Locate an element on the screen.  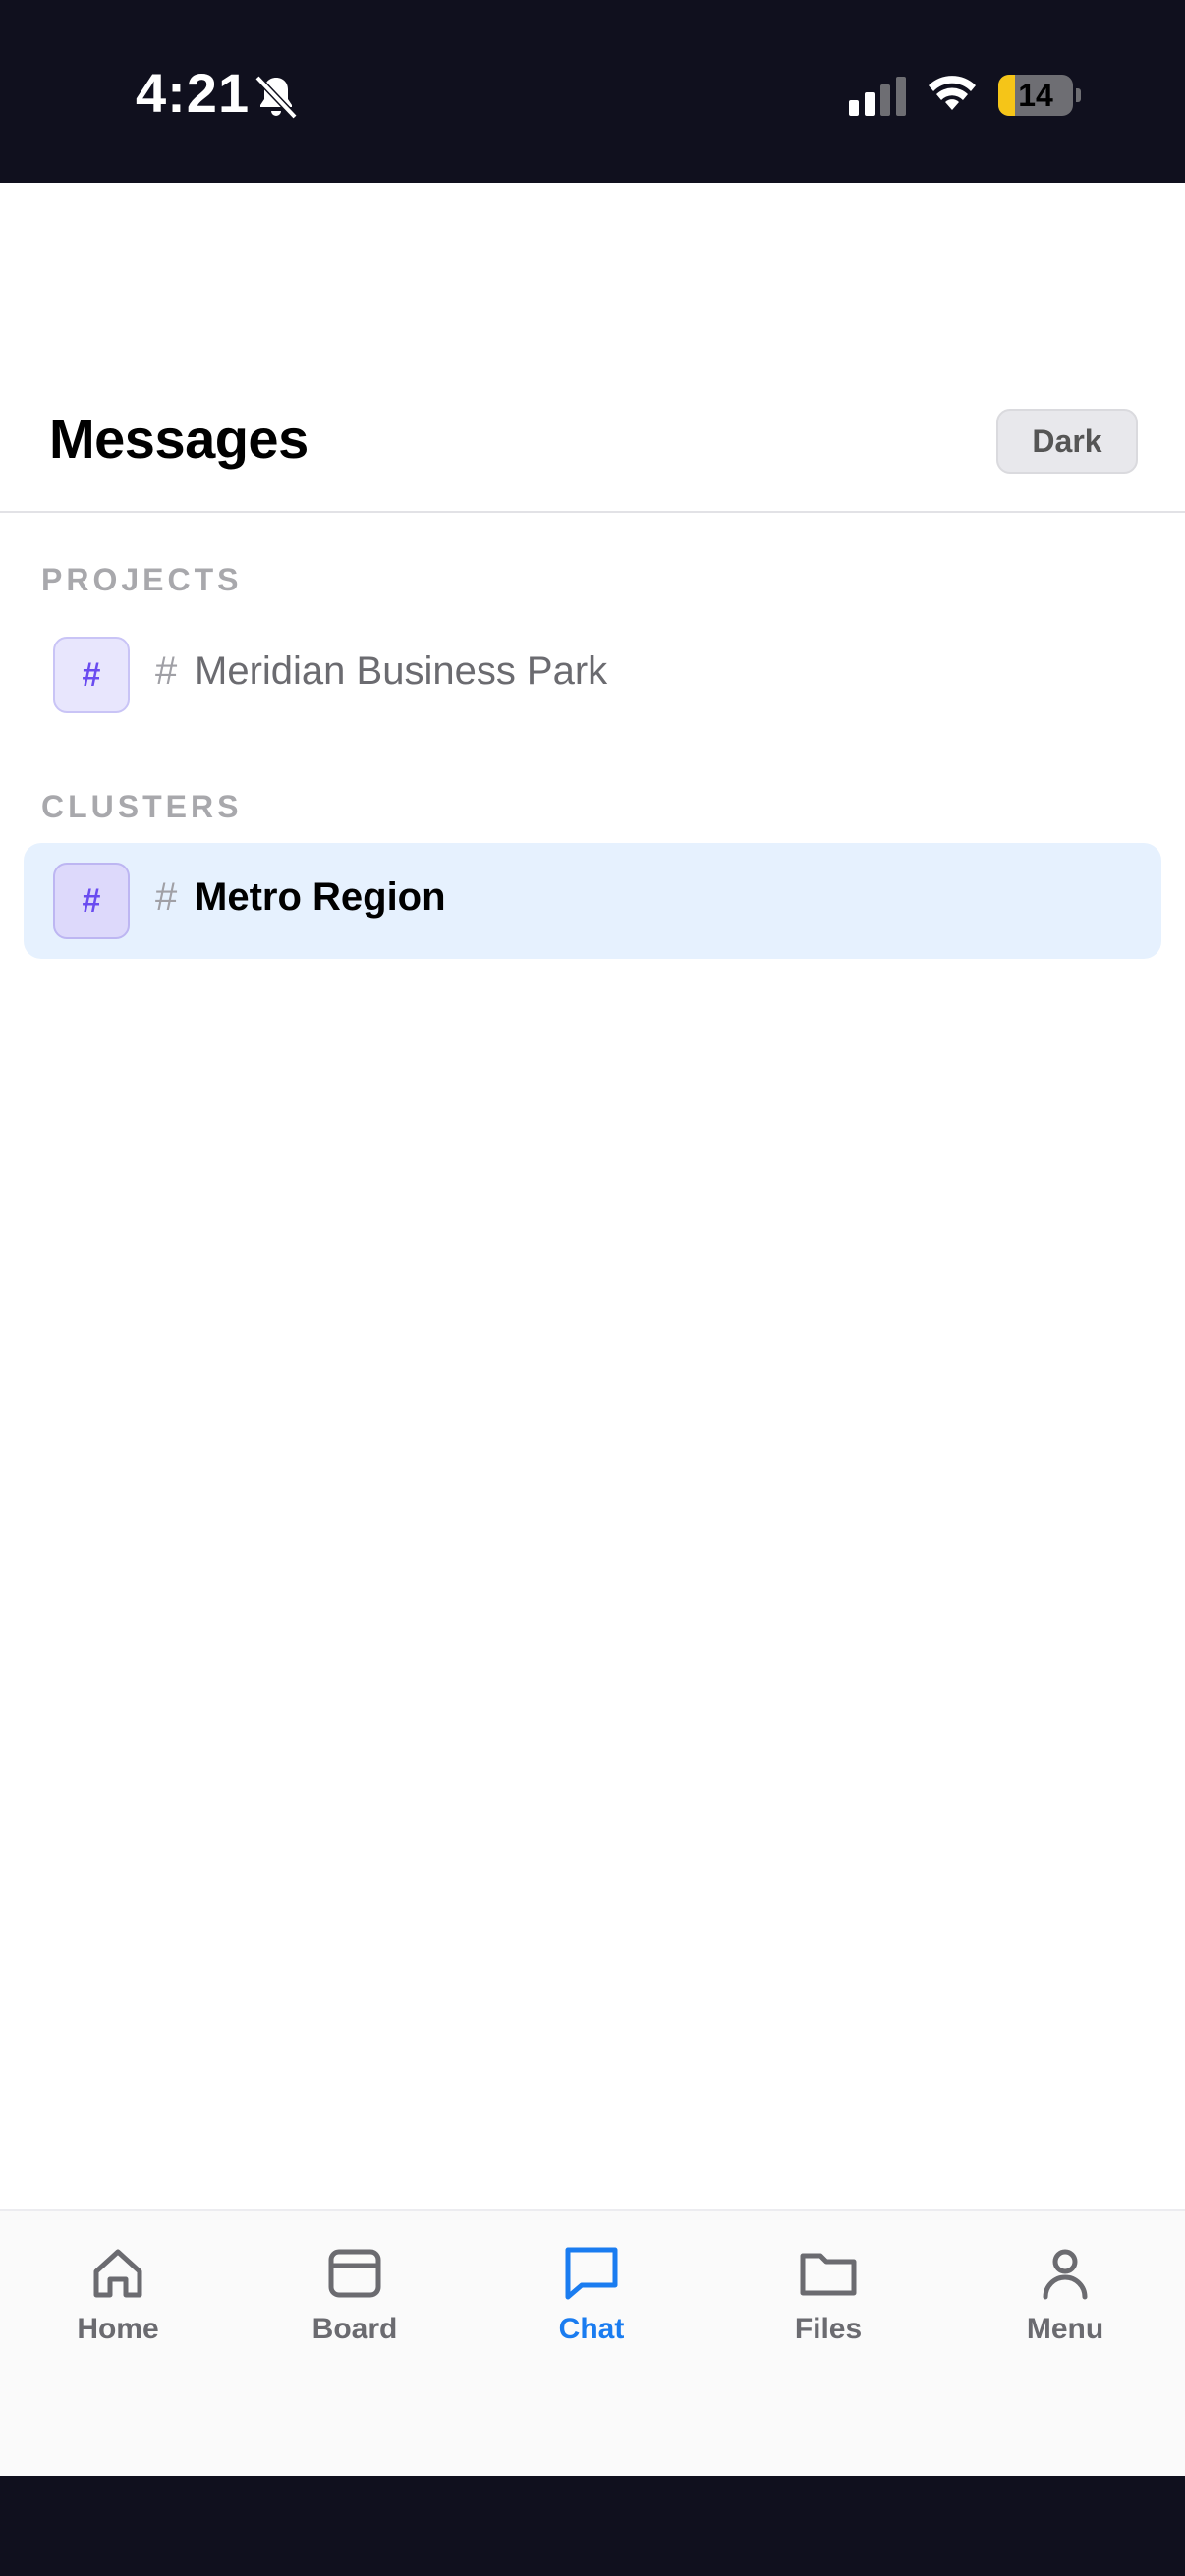
folder-icon is located at coordinates (829, 2274).